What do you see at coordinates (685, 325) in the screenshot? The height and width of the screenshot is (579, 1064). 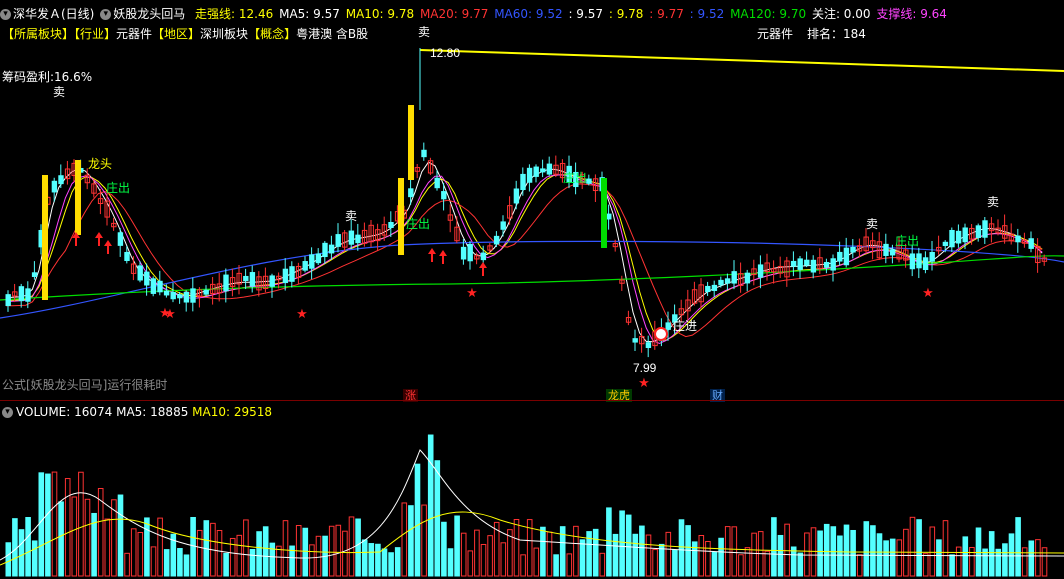 I see `dealer-in-label: 庄进` at bounding box center [685, 325].